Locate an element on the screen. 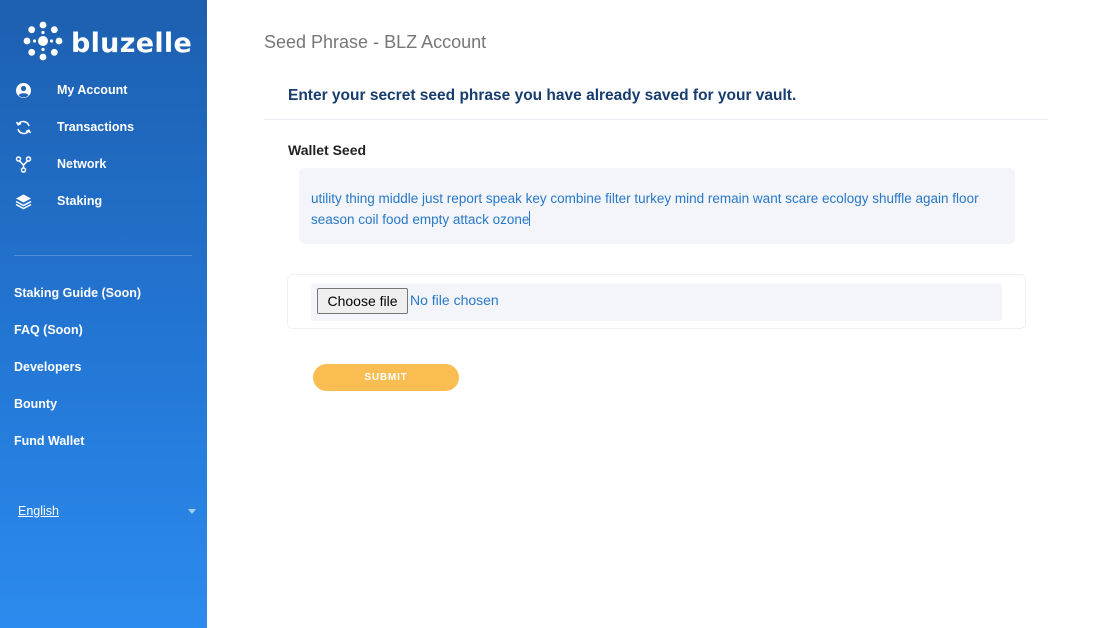 This screenshot has height=628, width=1104. nav-label-network: Network is located at coordinates (82, 164).